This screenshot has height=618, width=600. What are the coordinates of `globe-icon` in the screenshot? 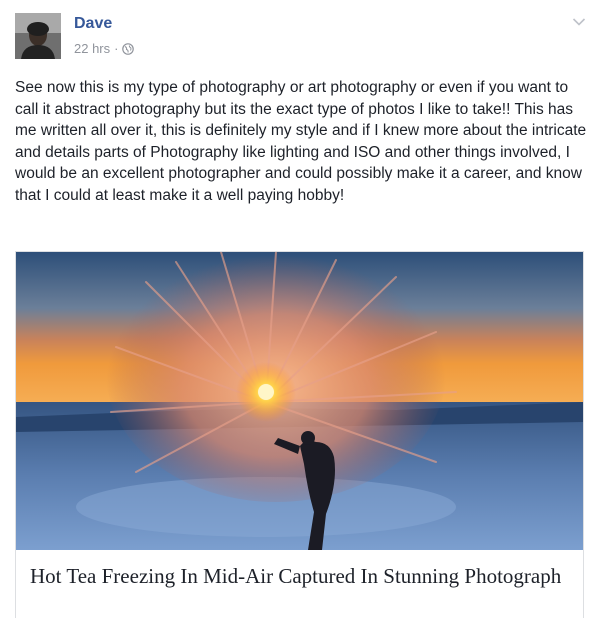 It's located at (128, 48).